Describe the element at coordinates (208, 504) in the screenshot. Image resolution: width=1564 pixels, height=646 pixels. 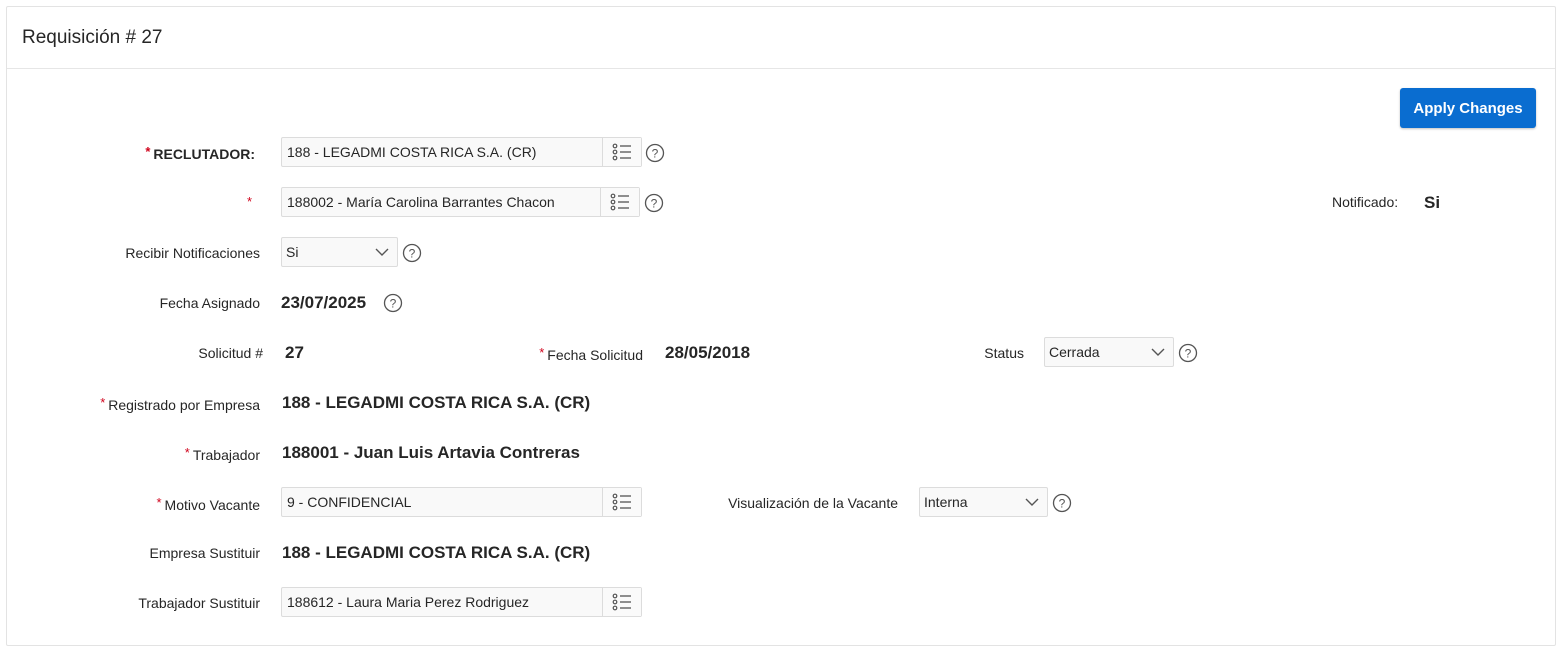
I see `motivo-vacante-label: * Motivo Vacante` at that location.